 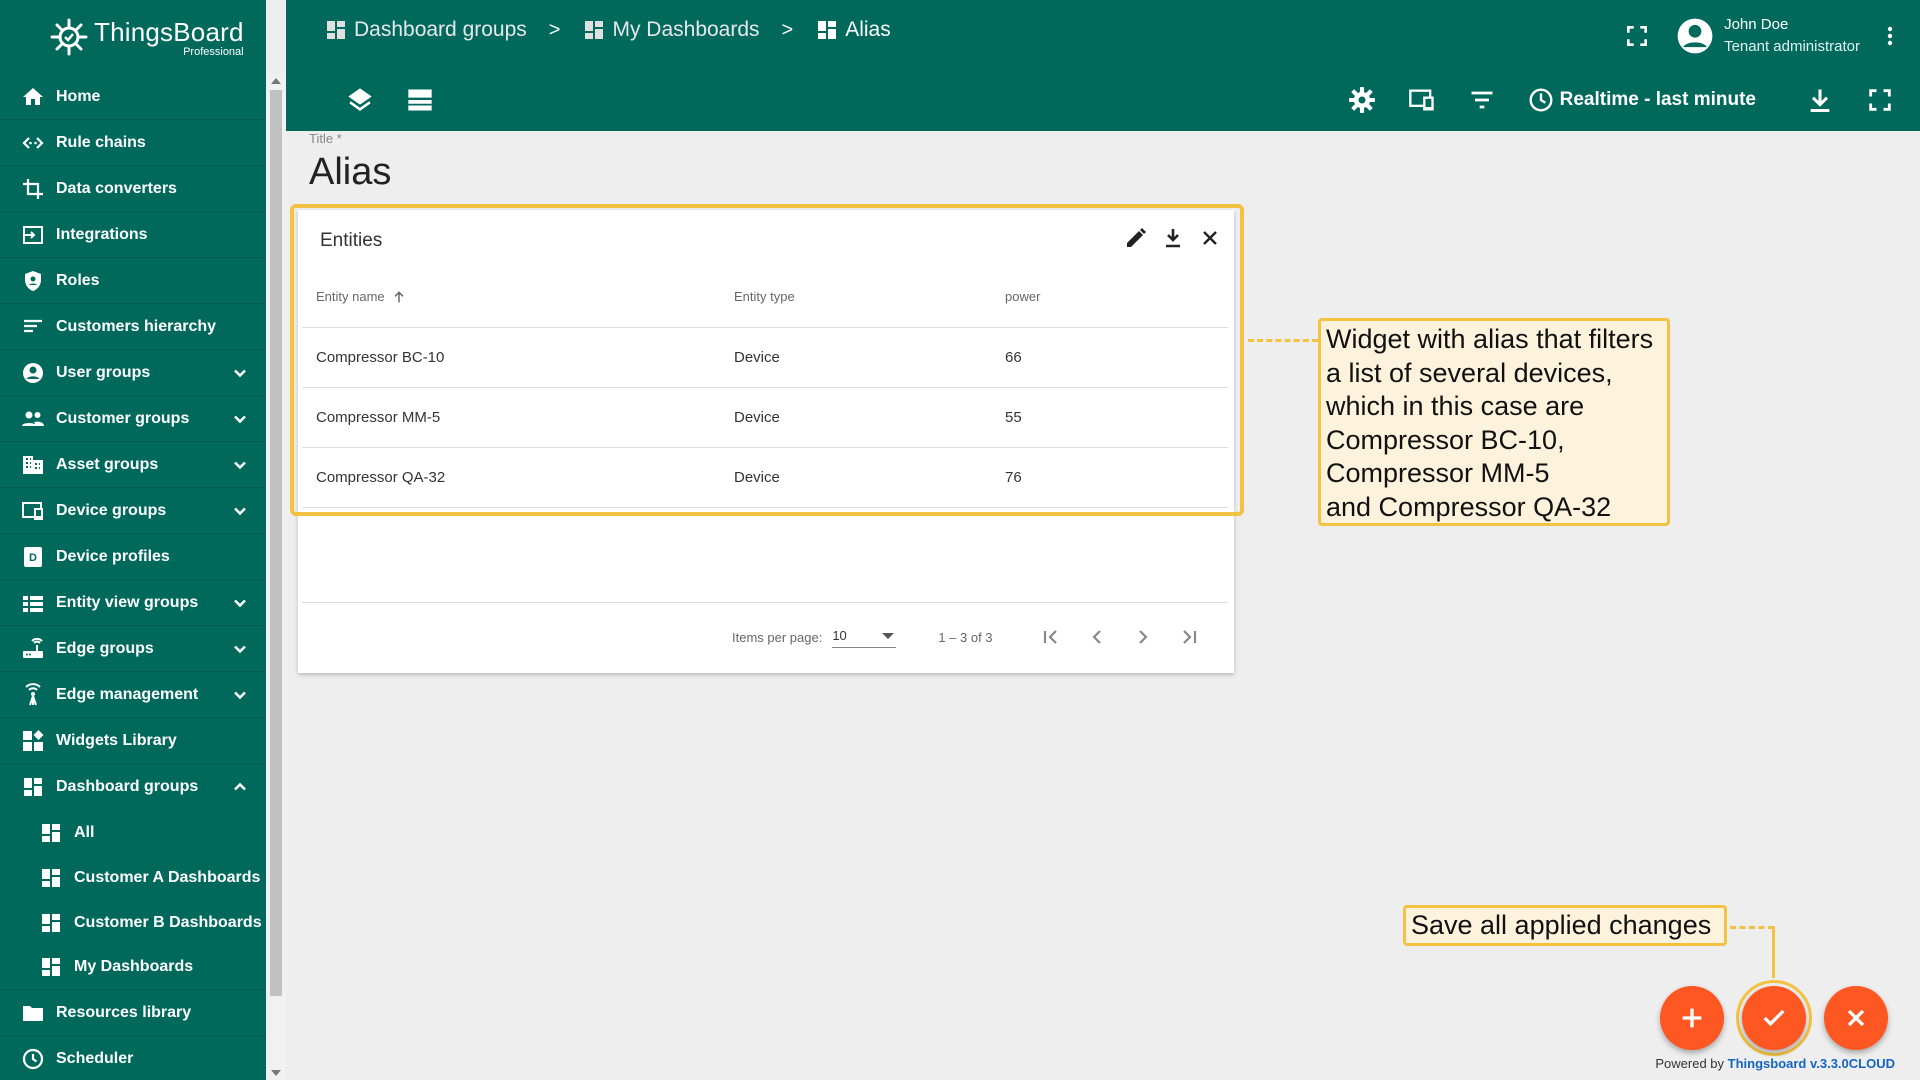 I want to click on add-widget-button, so click(x=1692, y=1018).